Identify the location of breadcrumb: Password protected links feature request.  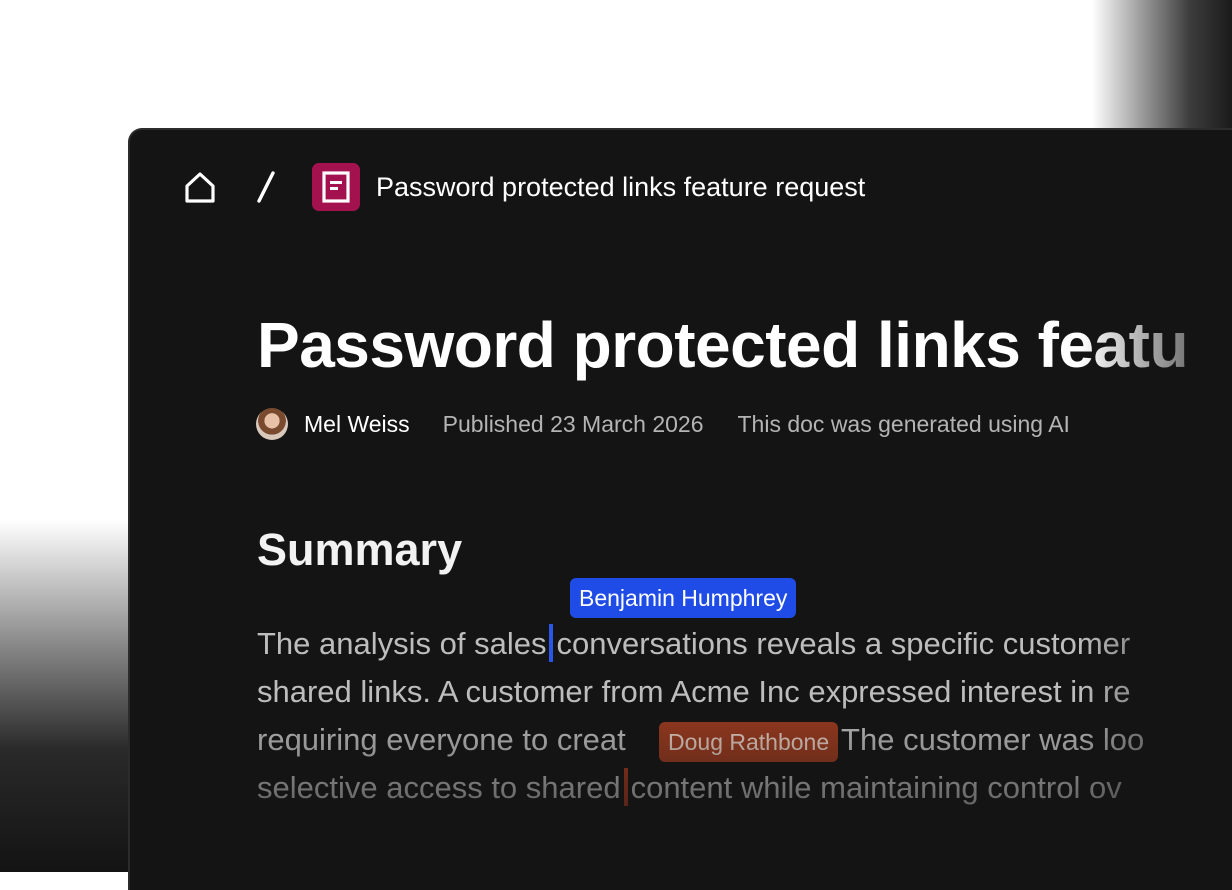
(523, 187).